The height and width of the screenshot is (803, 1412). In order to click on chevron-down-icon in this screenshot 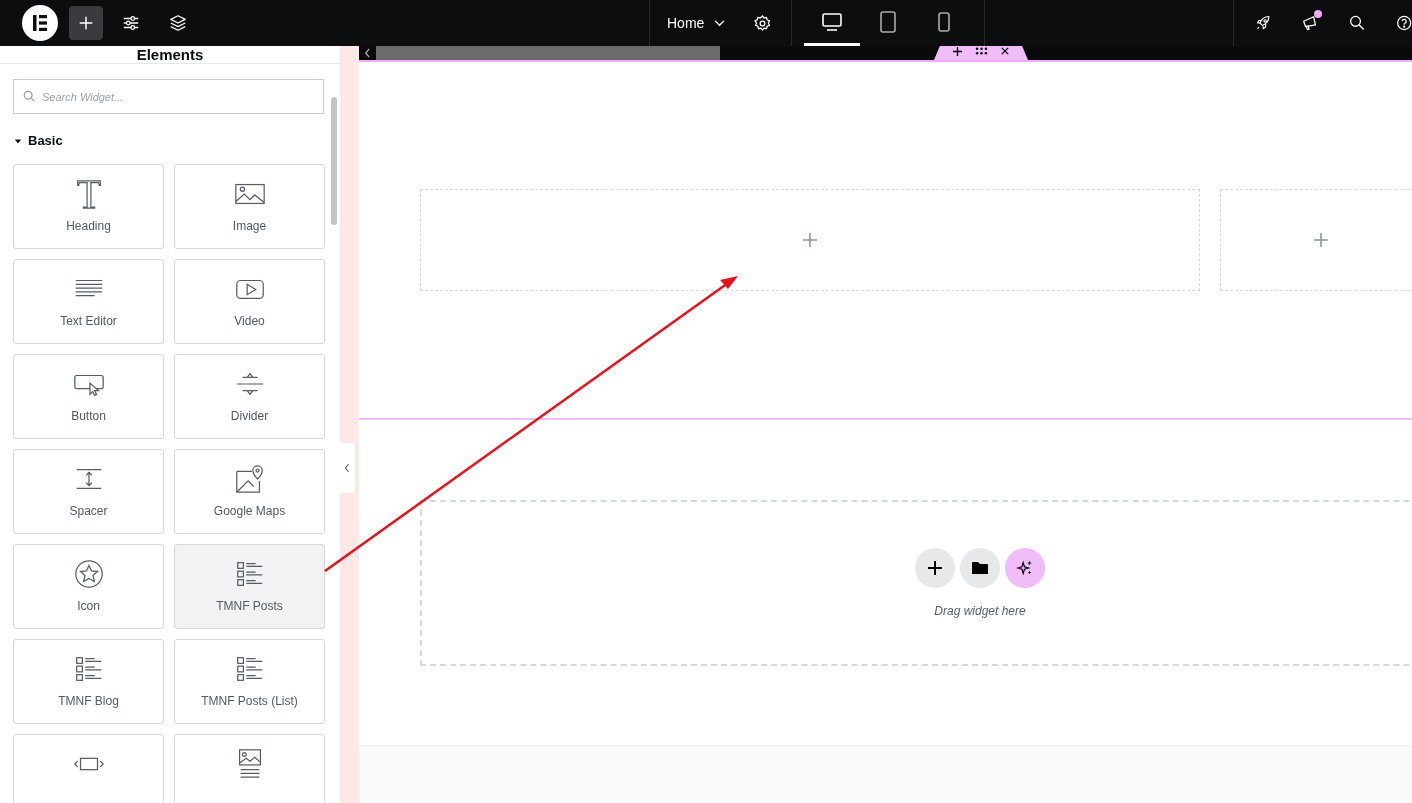, I will do `click(720, 23)`.